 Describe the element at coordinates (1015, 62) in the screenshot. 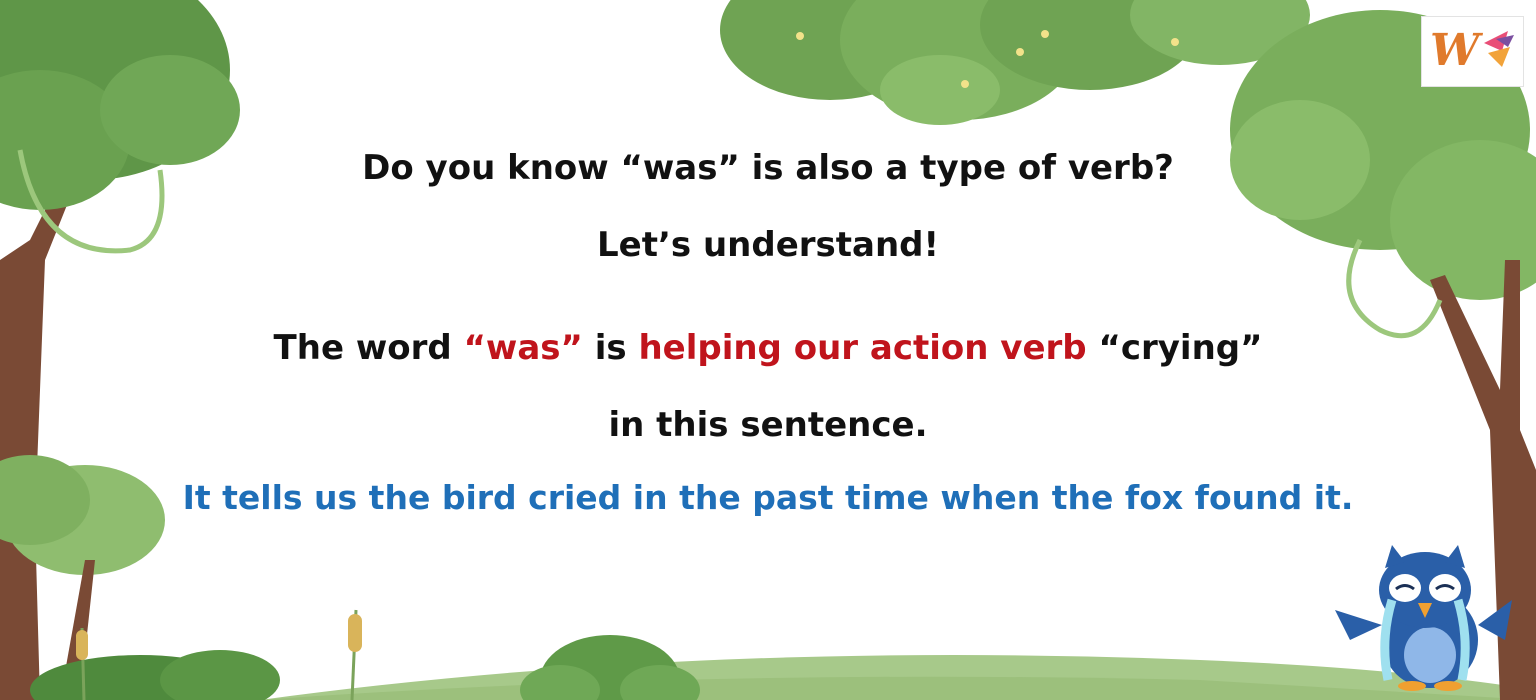

I see `top-tree-canopy` at that location.